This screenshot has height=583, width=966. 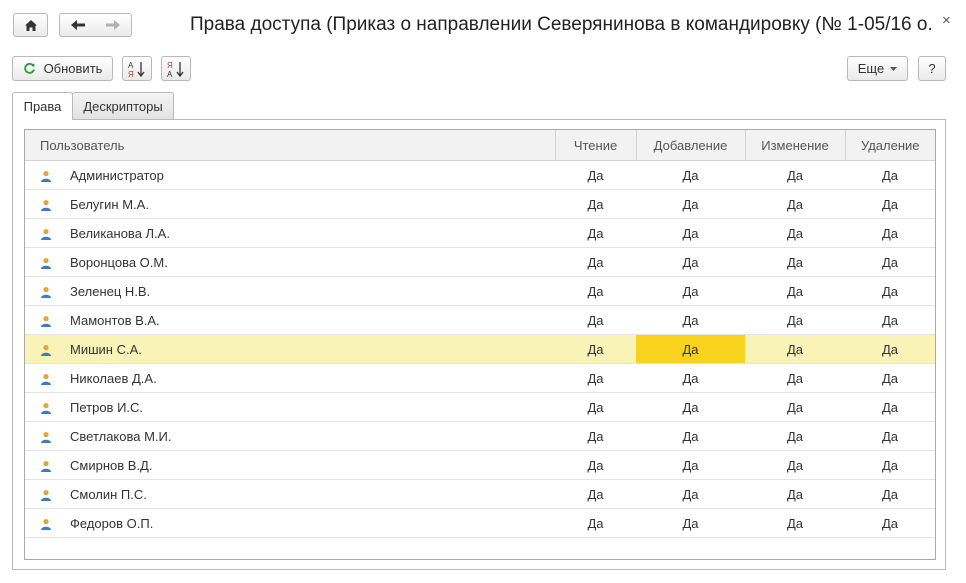 I want to click on table-row: Николаев Д.А. Да Да Да Да, so click(x=480, y=378).